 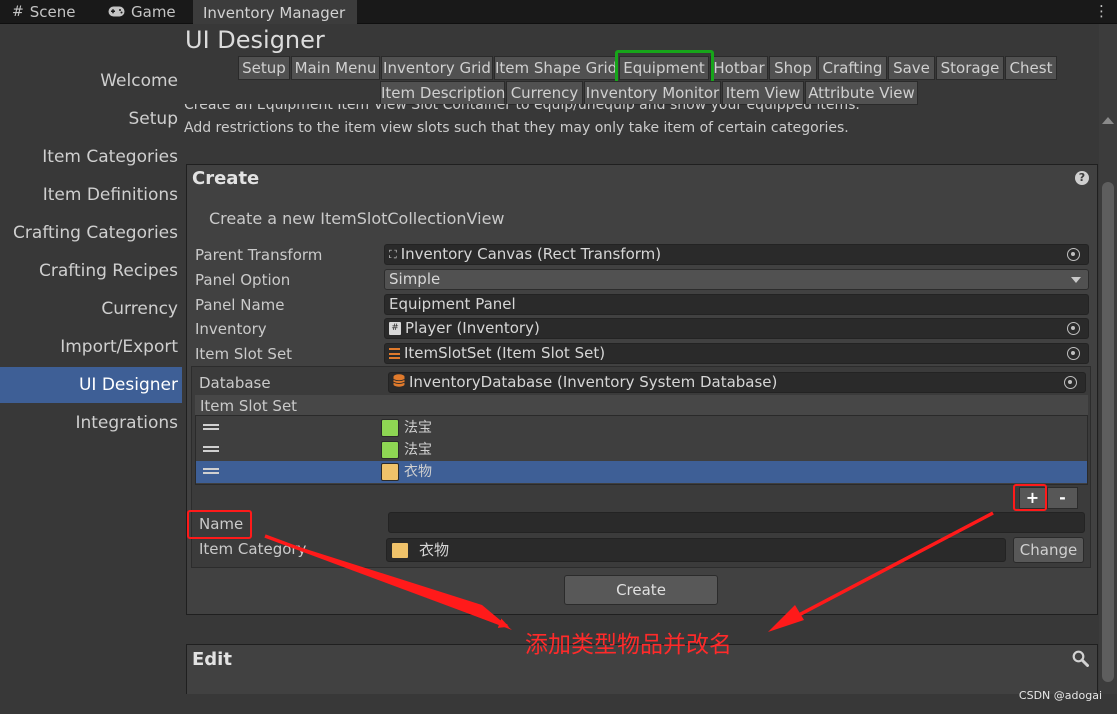 I want to click on item-category-label: Item Category, so click(x=253, y=549).